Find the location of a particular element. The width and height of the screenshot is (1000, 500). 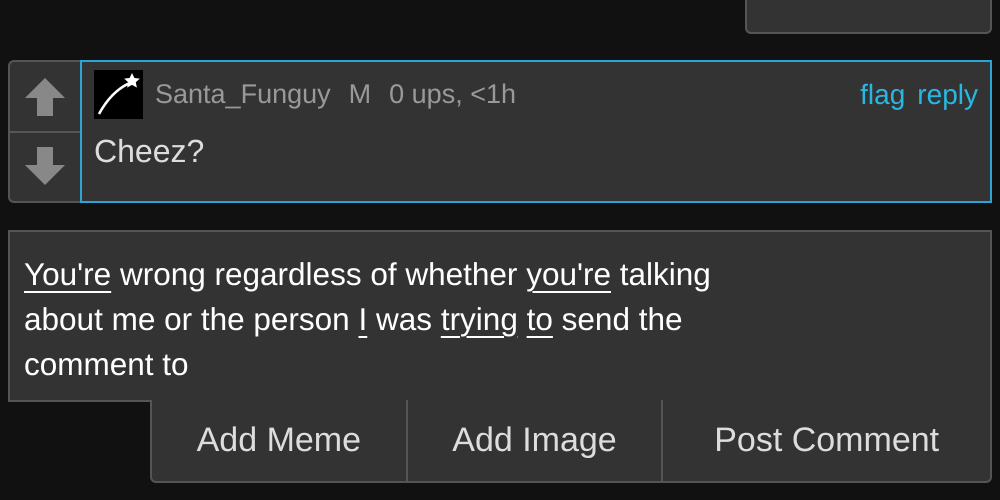

avatar is located at coordinates (118, 94).